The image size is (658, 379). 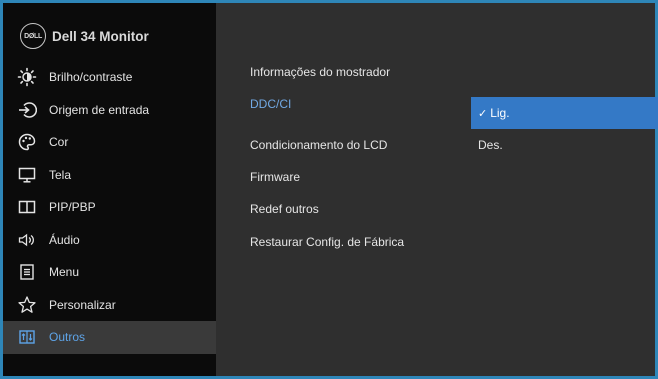 I want to click on menu-label: Áudio, so click(x=64, y=239).